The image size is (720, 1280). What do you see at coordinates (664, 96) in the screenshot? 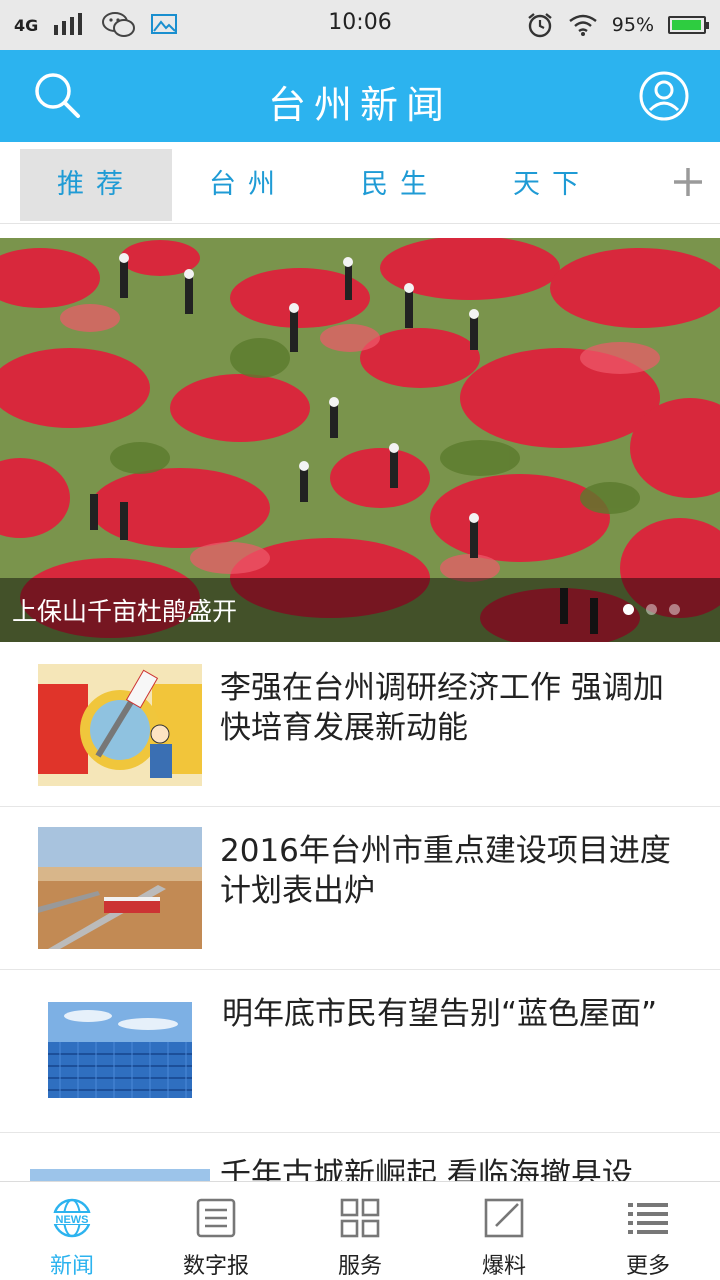
I see `user-icon` at bounding box center [664, 96].